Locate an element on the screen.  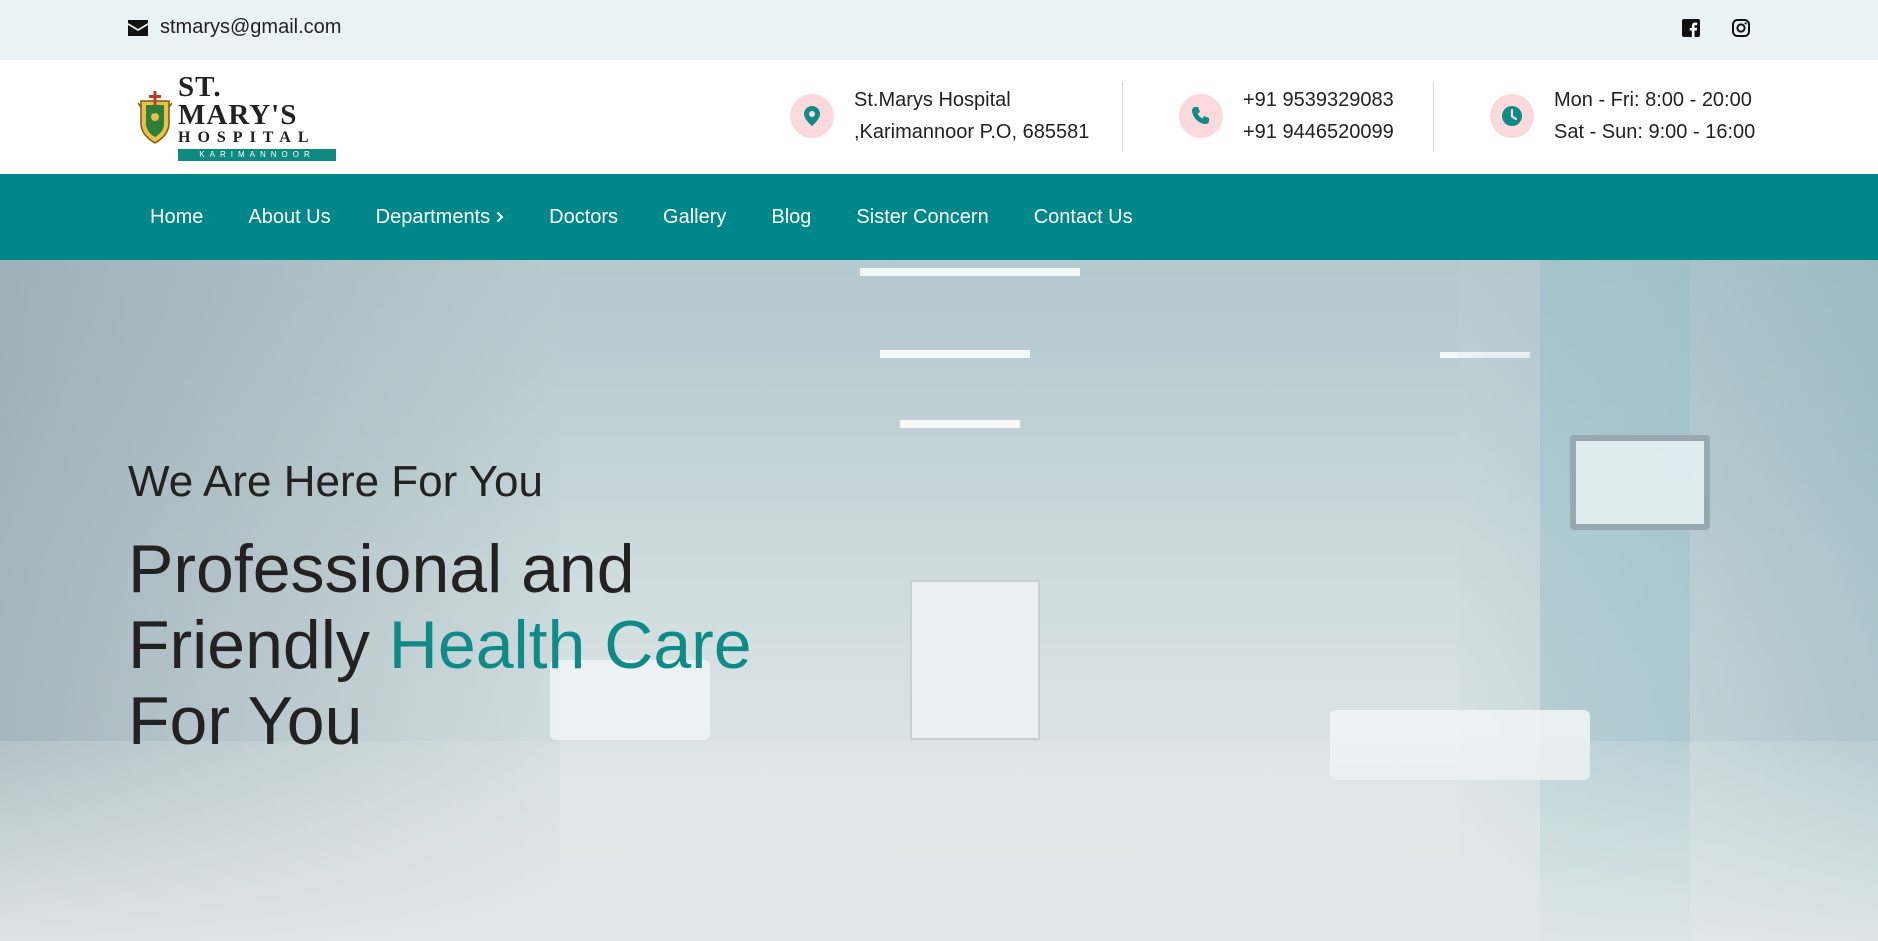
address-line-1: St.Marys Hospital is located at coordinates (932, 100).